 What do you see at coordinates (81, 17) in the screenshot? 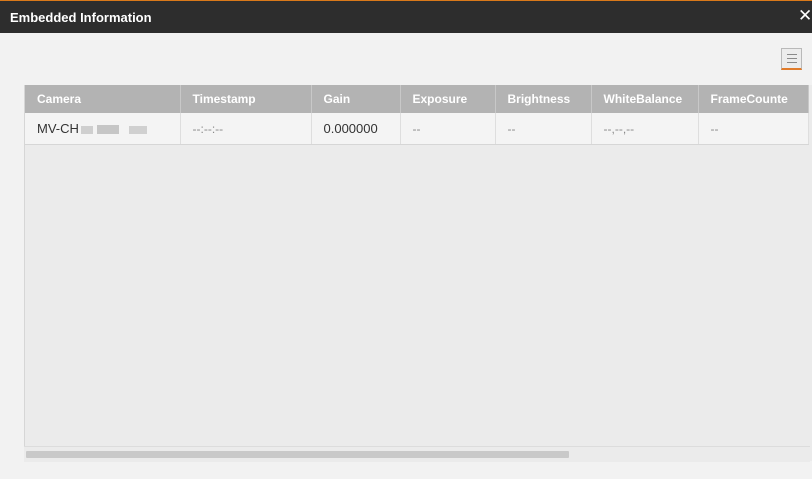
I see `window-title: Embedded Information` at bounding box center [81, 17].